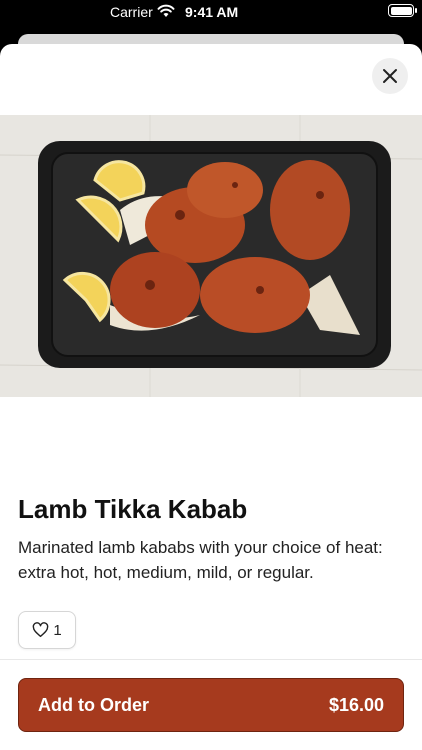 The width and height of the screenshot is (422, 750). Describe the element at coordinates (166, 10) in the screenshot. I see `wifi-icon` at that location.